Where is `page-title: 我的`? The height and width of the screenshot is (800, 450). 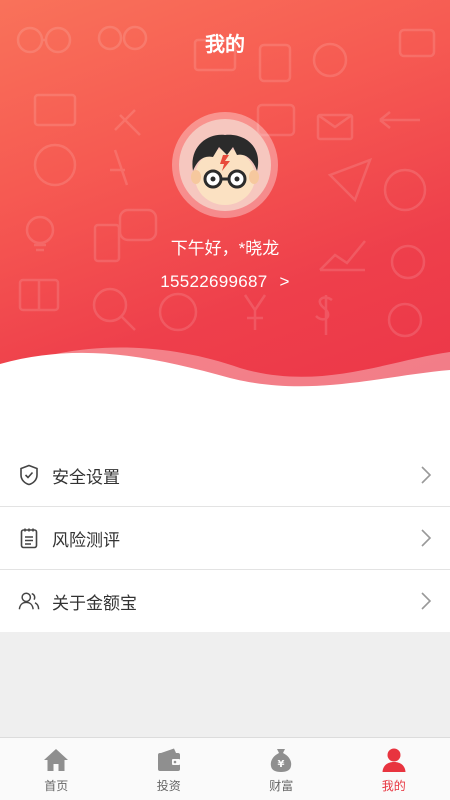 page-title: 我的 is located at coordinates (225, 45).